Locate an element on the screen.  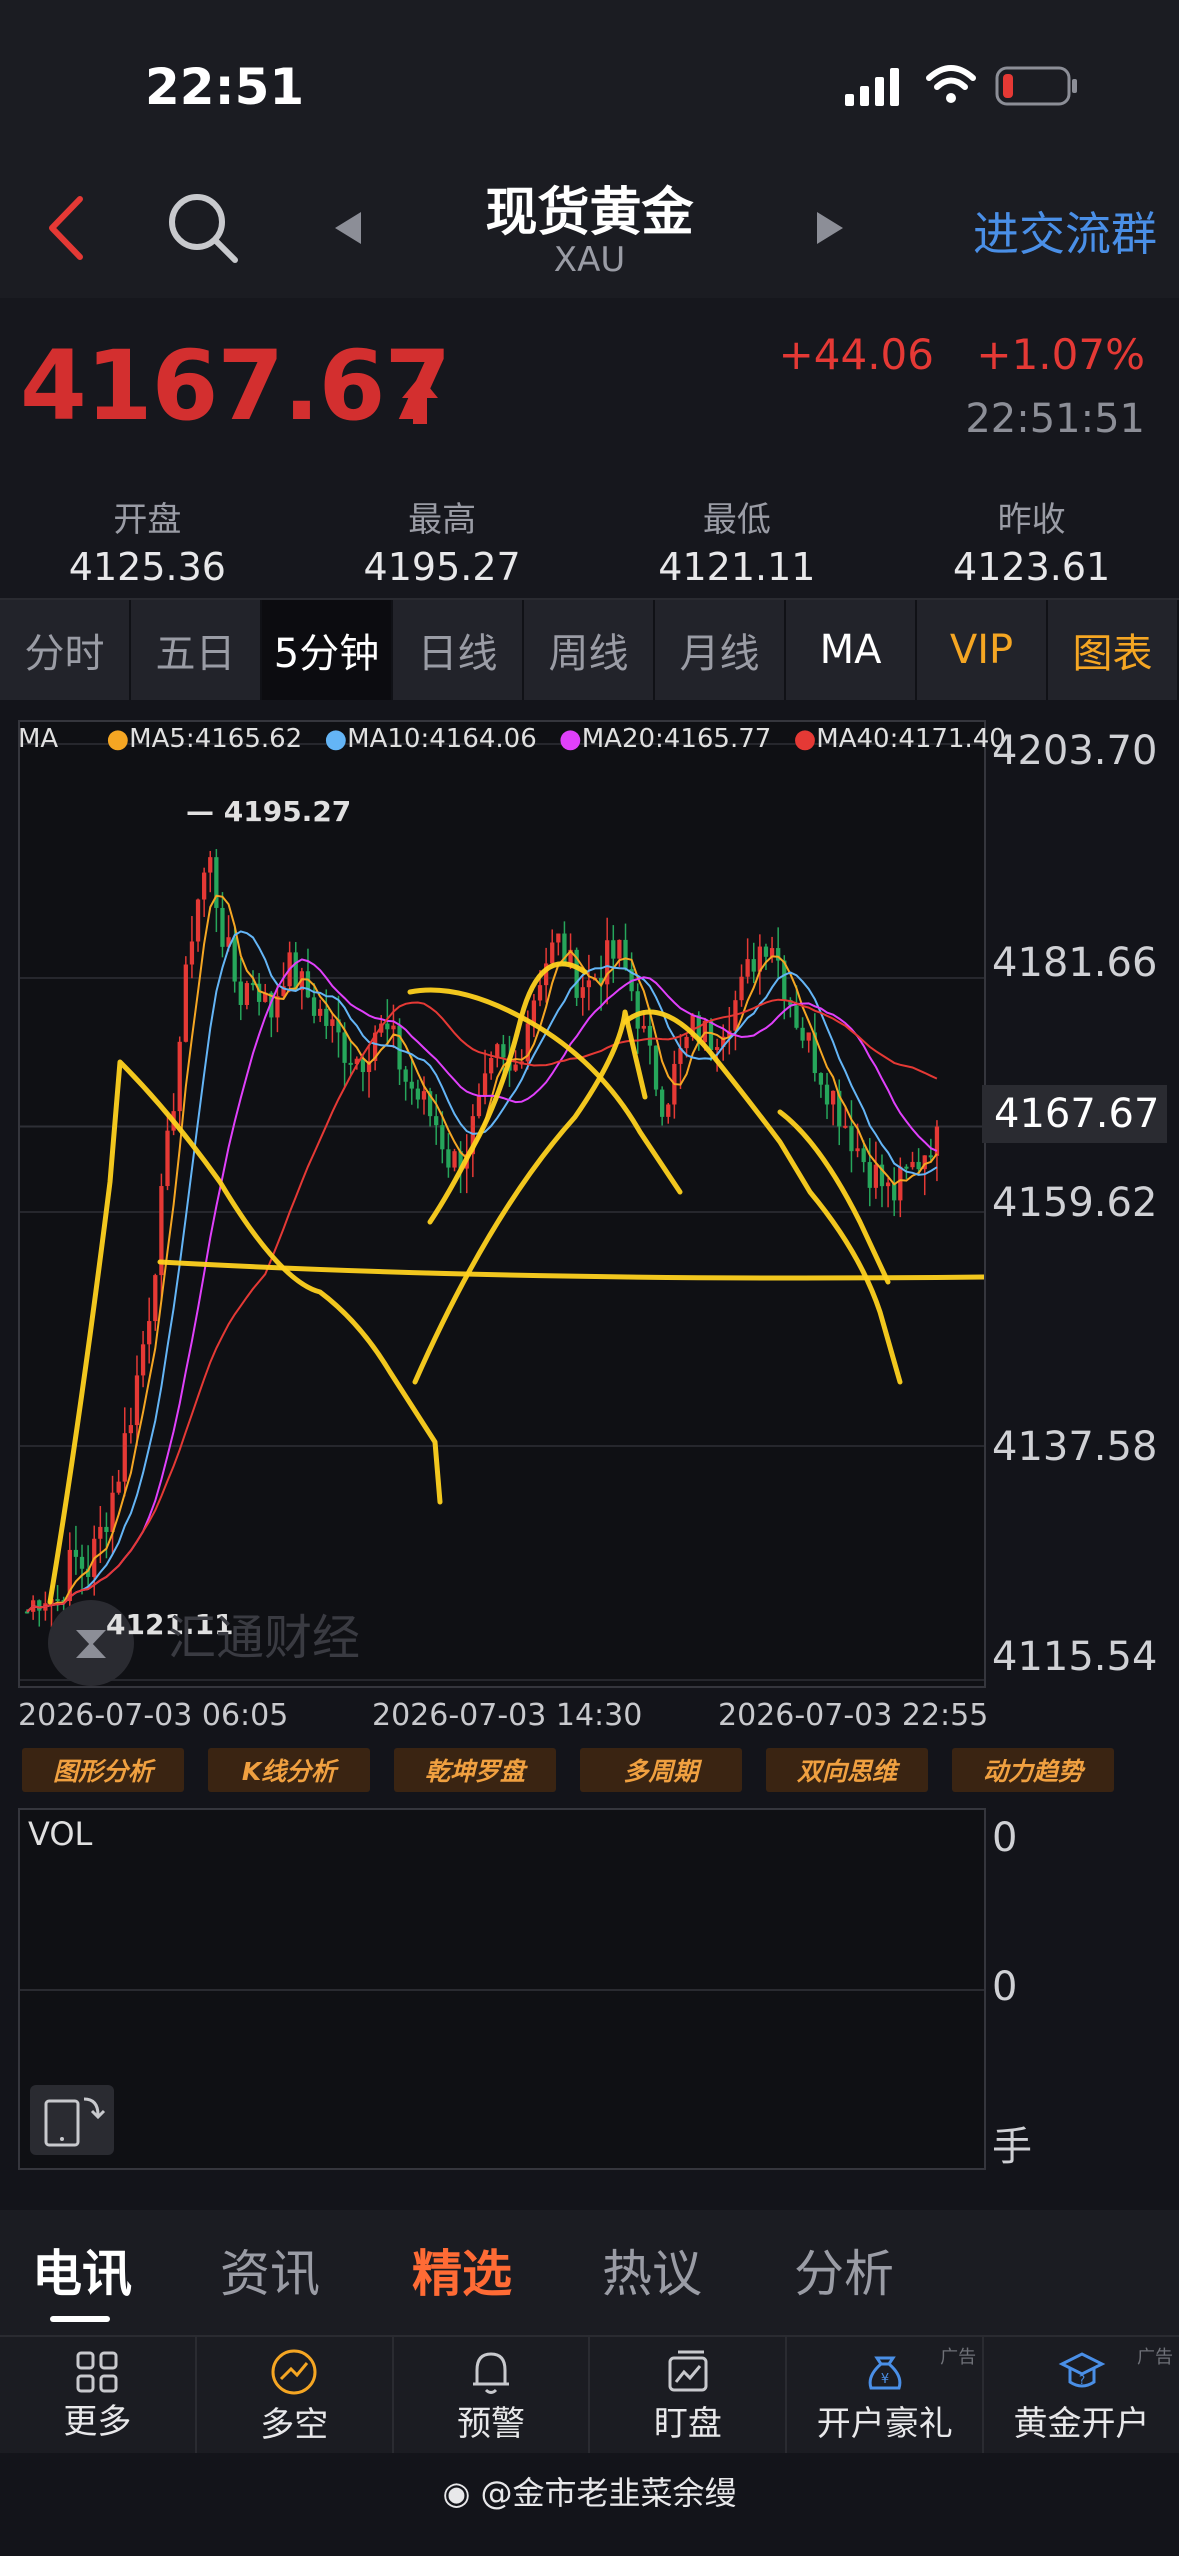
x-tick-2: 2026-07-03 22:55 is located at coordinates (853, 1715).